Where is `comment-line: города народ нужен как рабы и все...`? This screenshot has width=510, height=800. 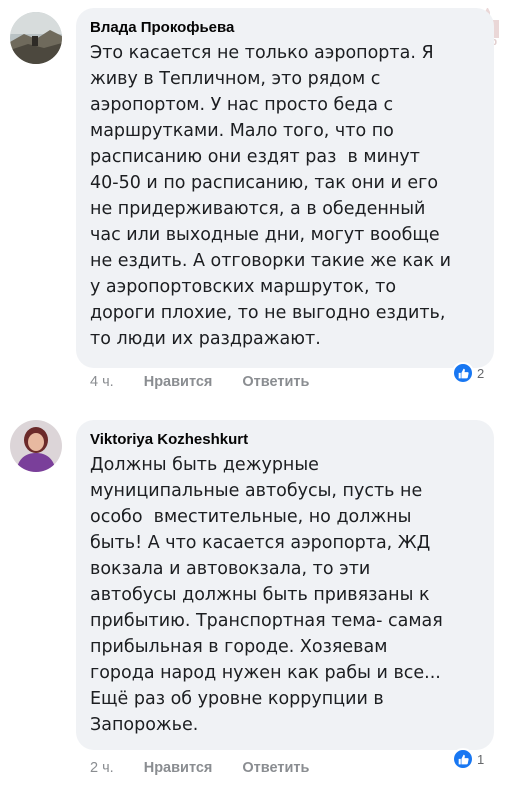 comment-line: города народ нужен как рабы и все... is located at coordinates (265, 673).